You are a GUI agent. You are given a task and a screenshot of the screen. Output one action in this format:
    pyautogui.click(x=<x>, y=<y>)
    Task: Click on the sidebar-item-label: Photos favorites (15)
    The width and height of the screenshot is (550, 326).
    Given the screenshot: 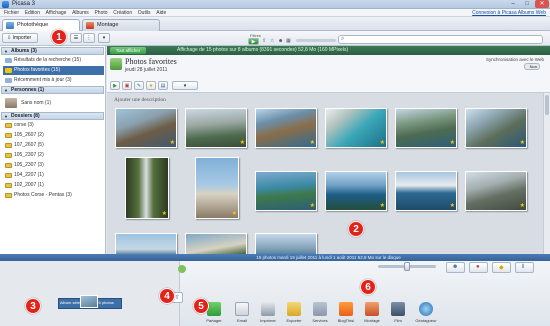 What is the action you would take?
    pyautogui.click(x=37, y=70)
    